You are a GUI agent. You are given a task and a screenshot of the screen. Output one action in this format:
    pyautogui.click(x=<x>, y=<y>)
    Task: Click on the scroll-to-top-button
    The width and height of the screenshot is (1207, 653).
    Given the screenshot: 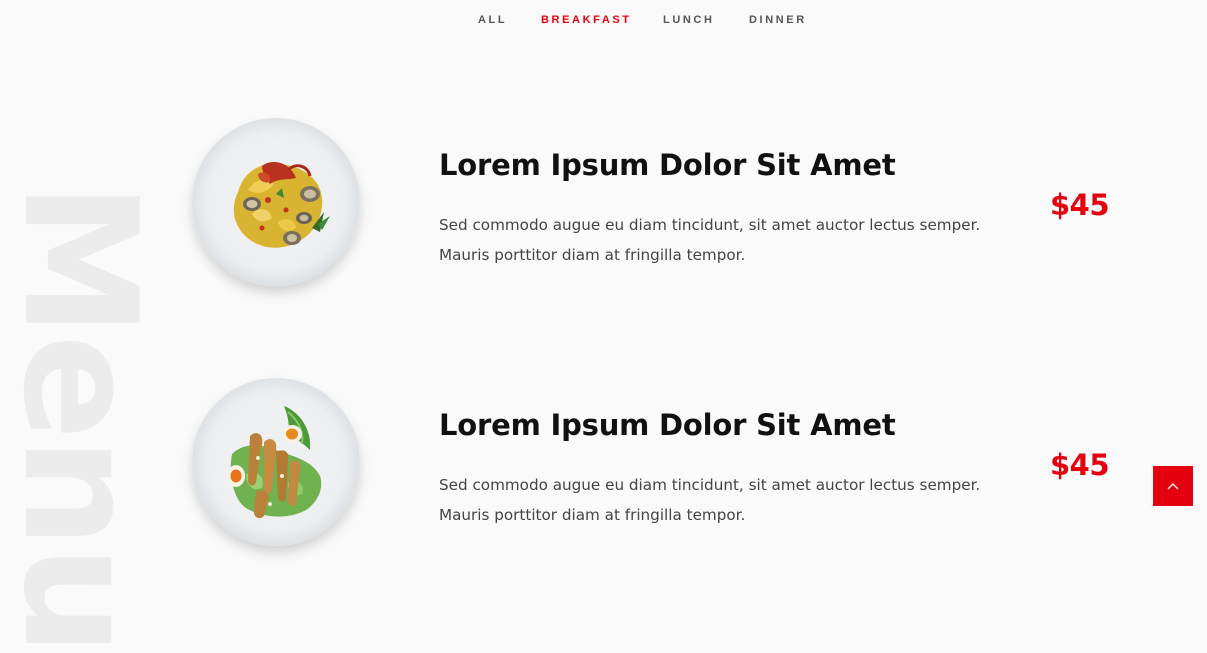 What is the action you would take?
    pyautogui.click(x=1173, y=486)
    